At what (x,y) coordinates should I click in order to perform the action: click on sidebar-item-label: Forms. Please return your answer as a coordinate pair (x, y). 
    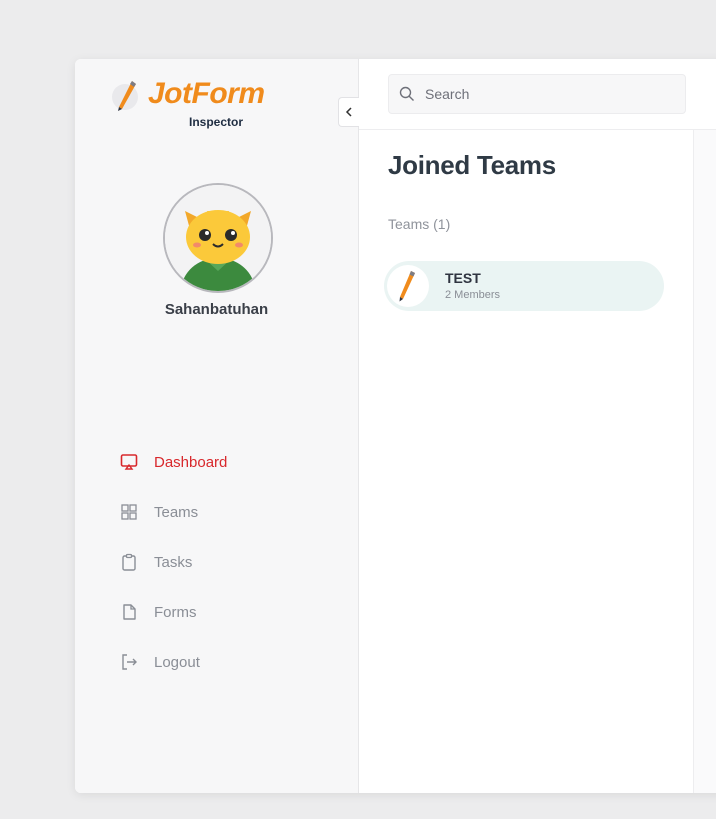
    Looking at the image, I should click on (175, 612).